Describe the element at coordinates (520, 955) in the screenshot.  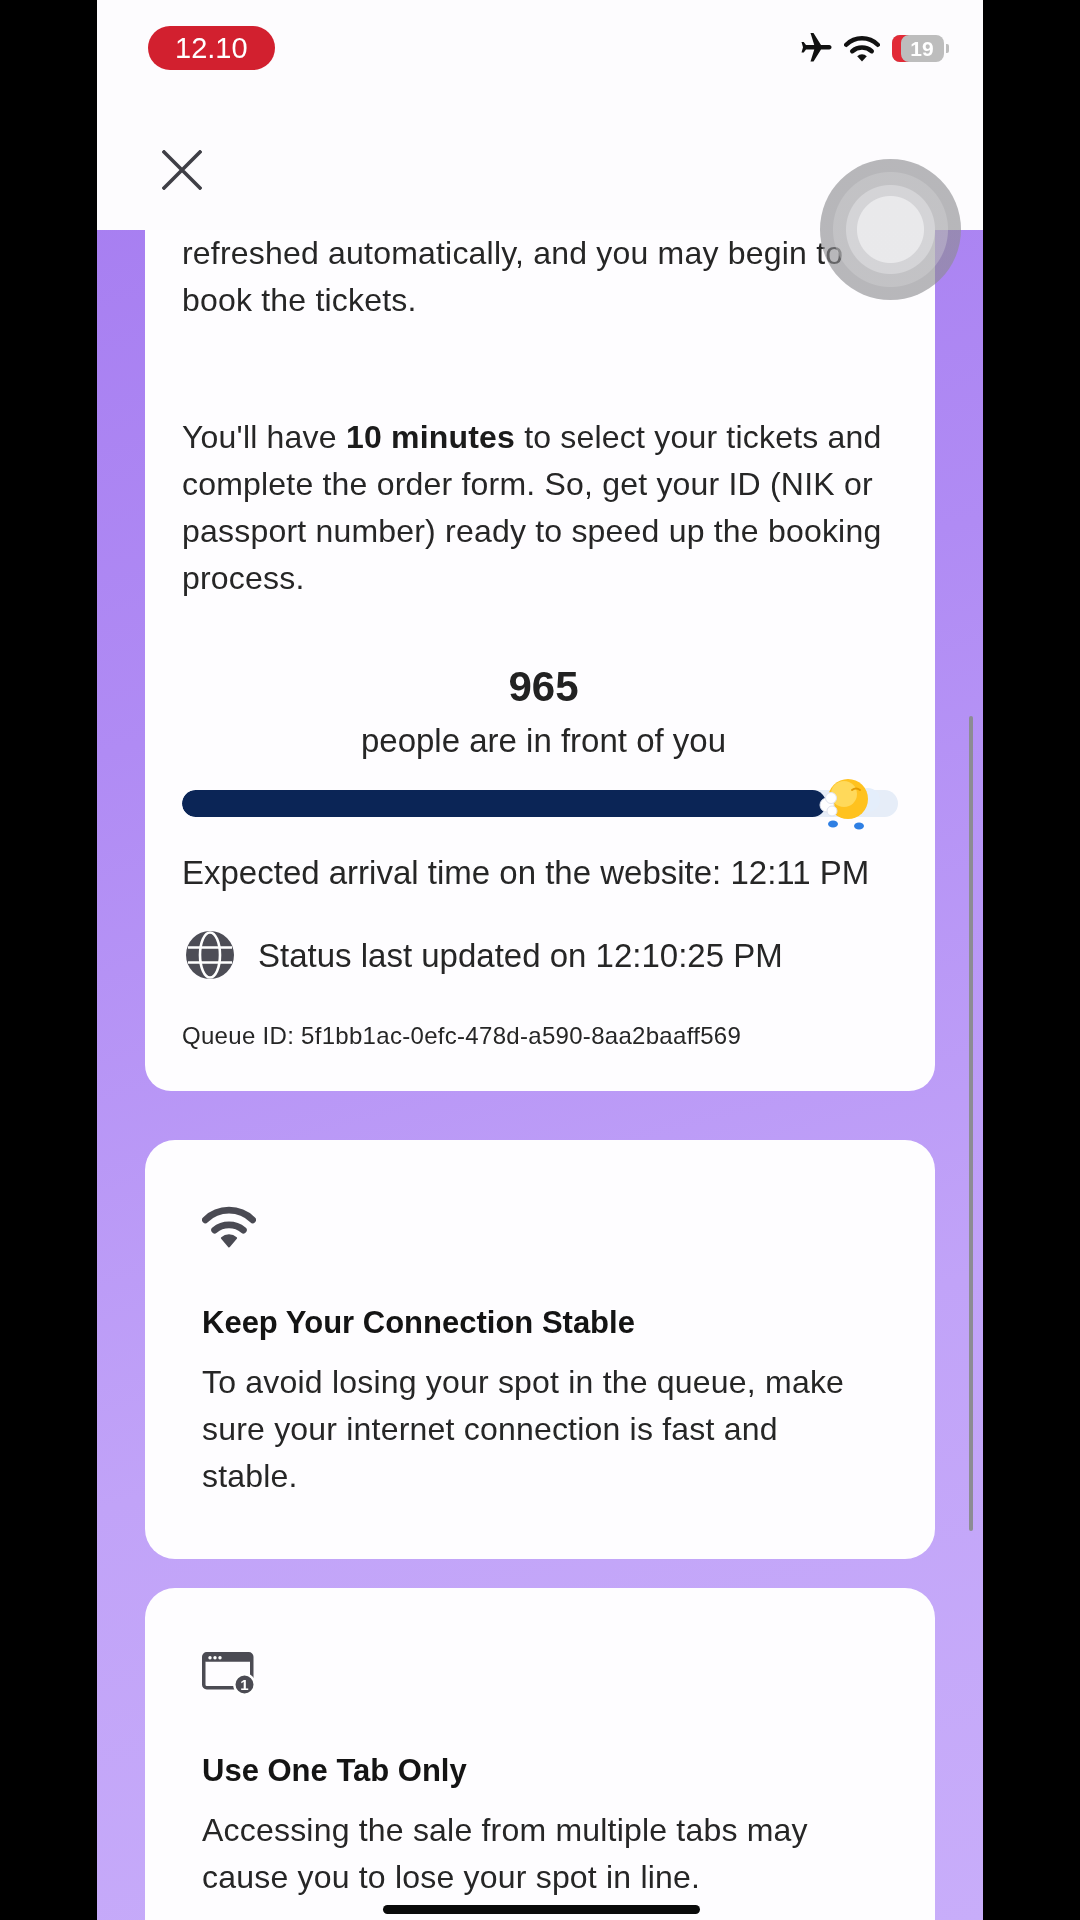
I see `status-updated-text: Status last updated on 12:10:25 PM` at that location.